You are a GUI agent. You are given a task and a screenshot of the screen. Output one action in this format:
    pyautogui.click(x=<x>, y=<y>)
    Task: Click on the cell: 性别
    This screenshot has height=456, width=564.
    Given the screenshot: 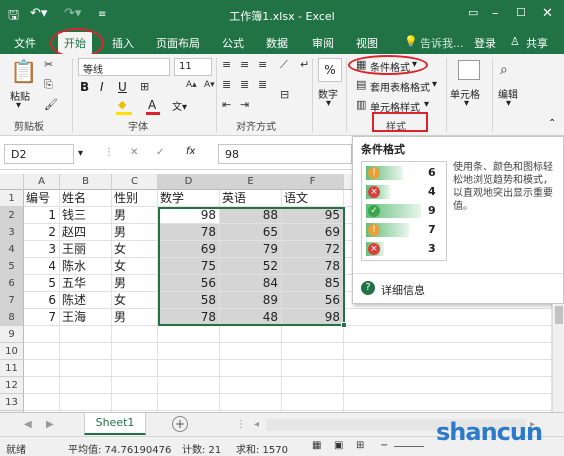 What is the action you would take?
    pyautogui.click(x=135, y=198)
    